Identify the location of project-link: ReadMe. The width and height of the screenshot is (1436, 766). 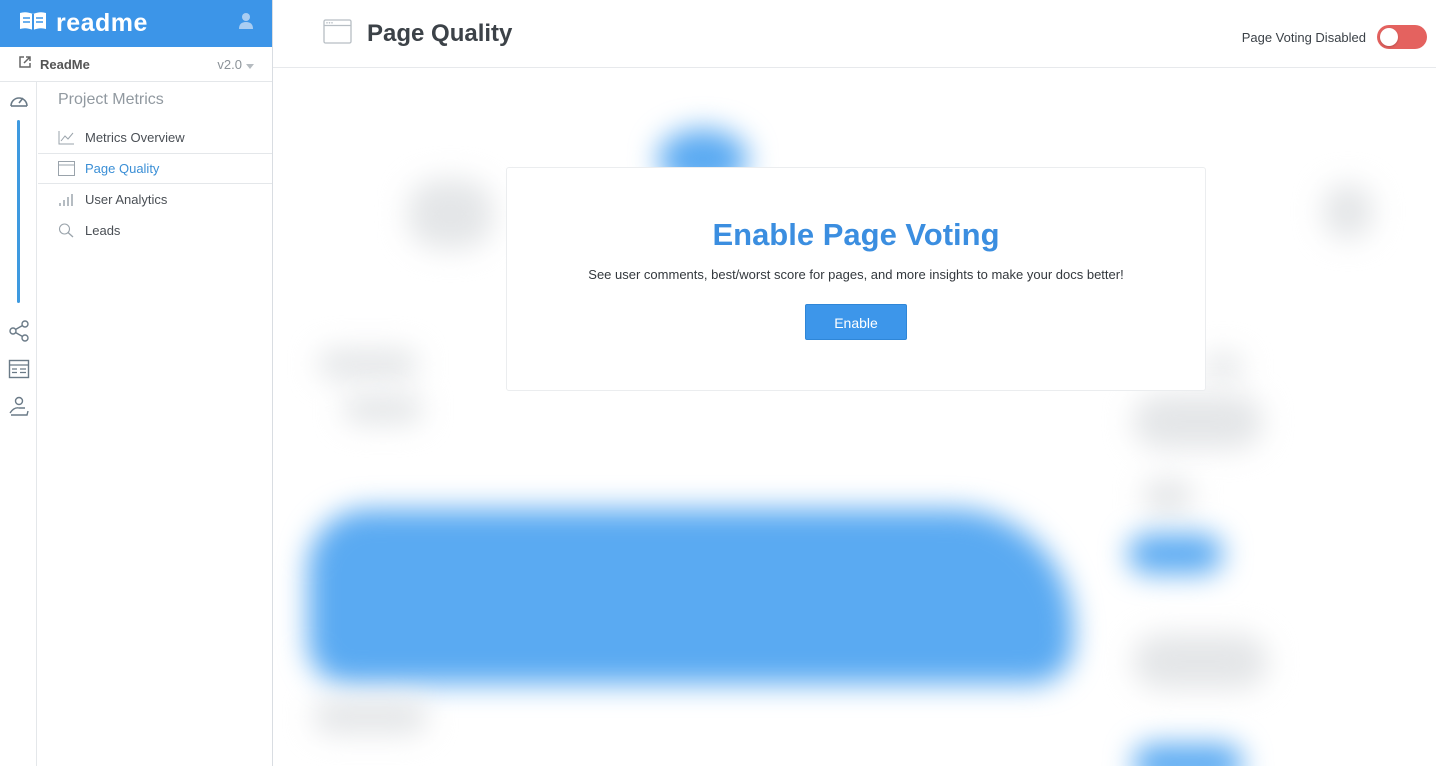
(54, 64).